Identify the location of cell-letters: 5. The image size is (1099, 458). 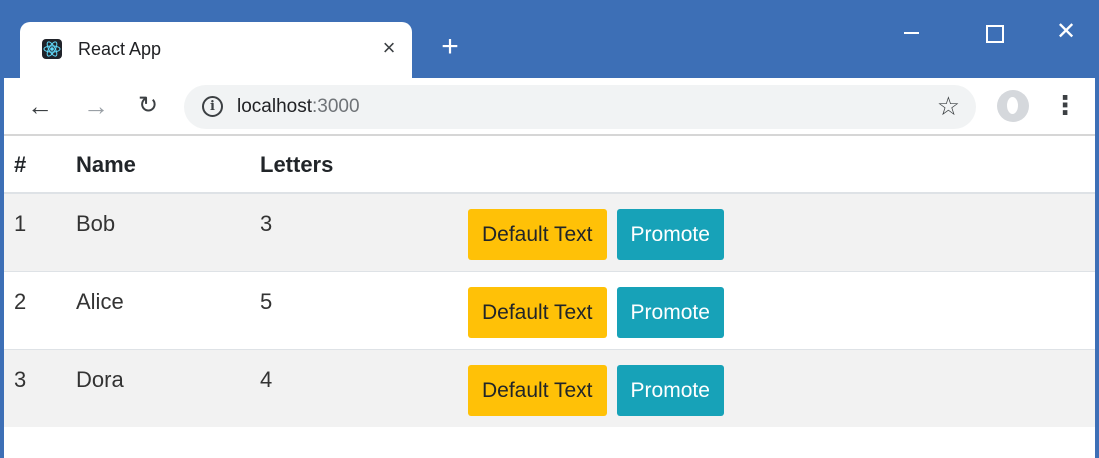
(266, 301).